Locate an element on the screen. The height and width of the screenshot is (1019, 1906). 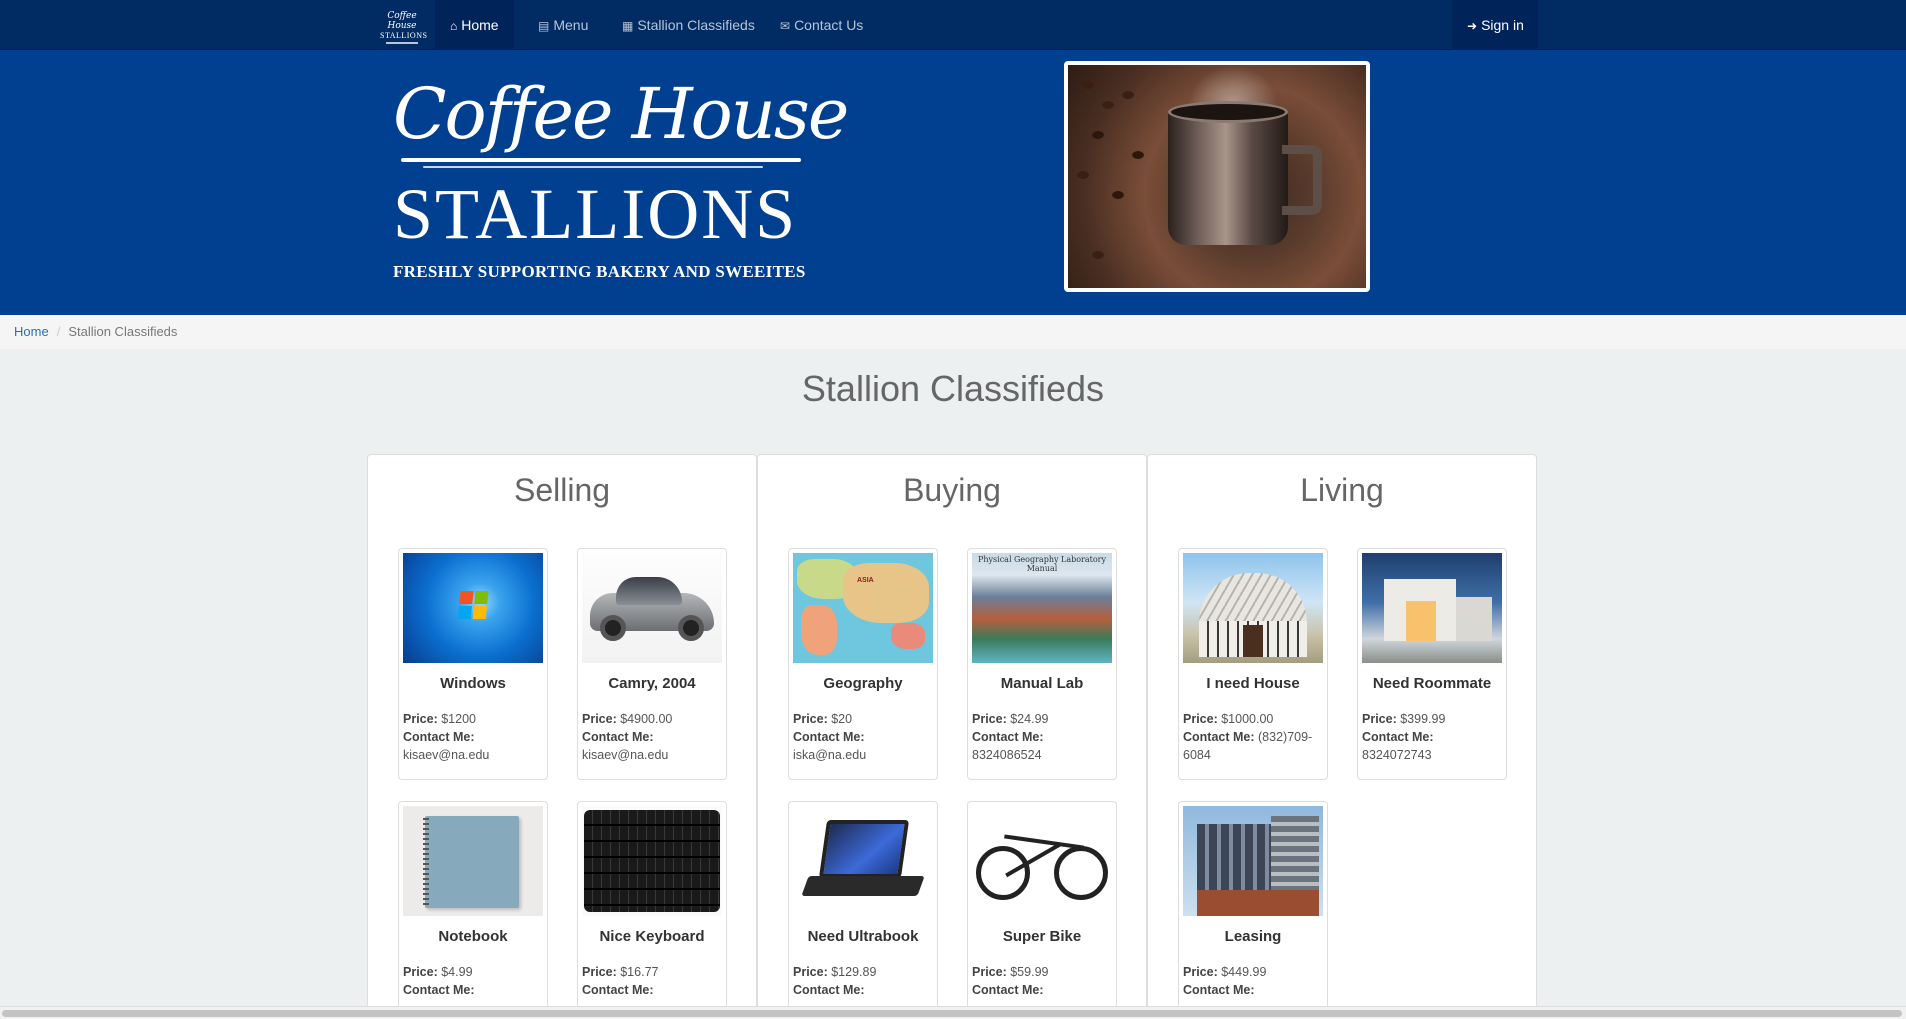
listing-info: Price: $449.99 Contact Me: is located at coordinates (1253, 981).